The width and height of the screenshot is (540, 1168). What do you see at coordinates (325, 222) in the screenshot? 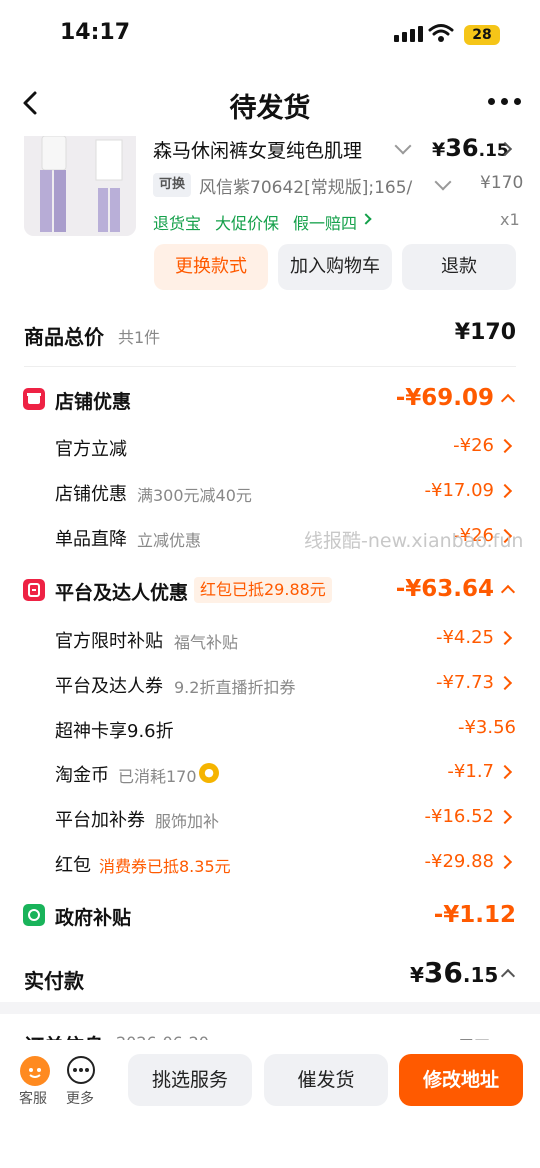
I see `service-fake-compensate: 假一赔四` at bounding box center [325, 222].